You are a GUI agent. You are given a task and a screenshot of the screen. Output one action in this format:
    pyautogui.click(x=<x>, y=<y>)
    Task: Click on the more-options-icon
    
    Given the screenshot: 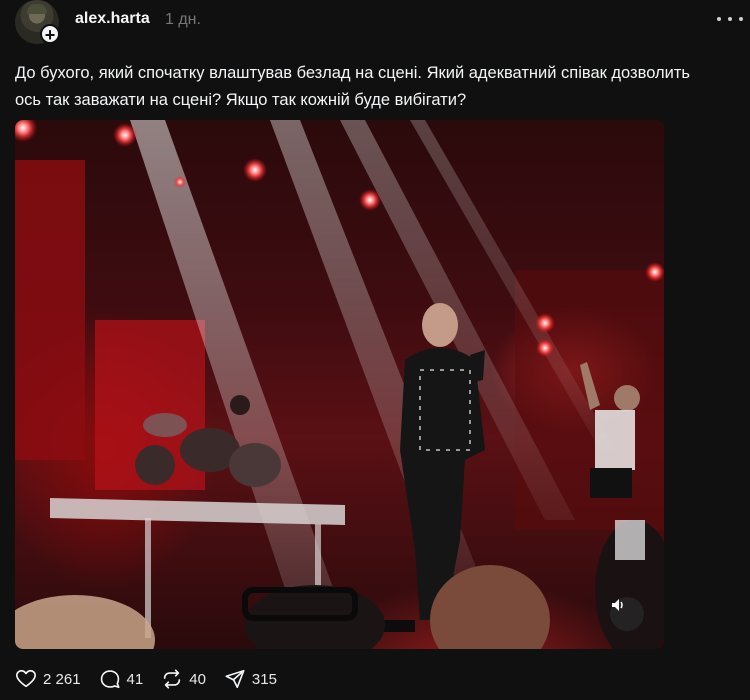 What is the action you would take?
    pyautogui.click(x=730, y=19)
    